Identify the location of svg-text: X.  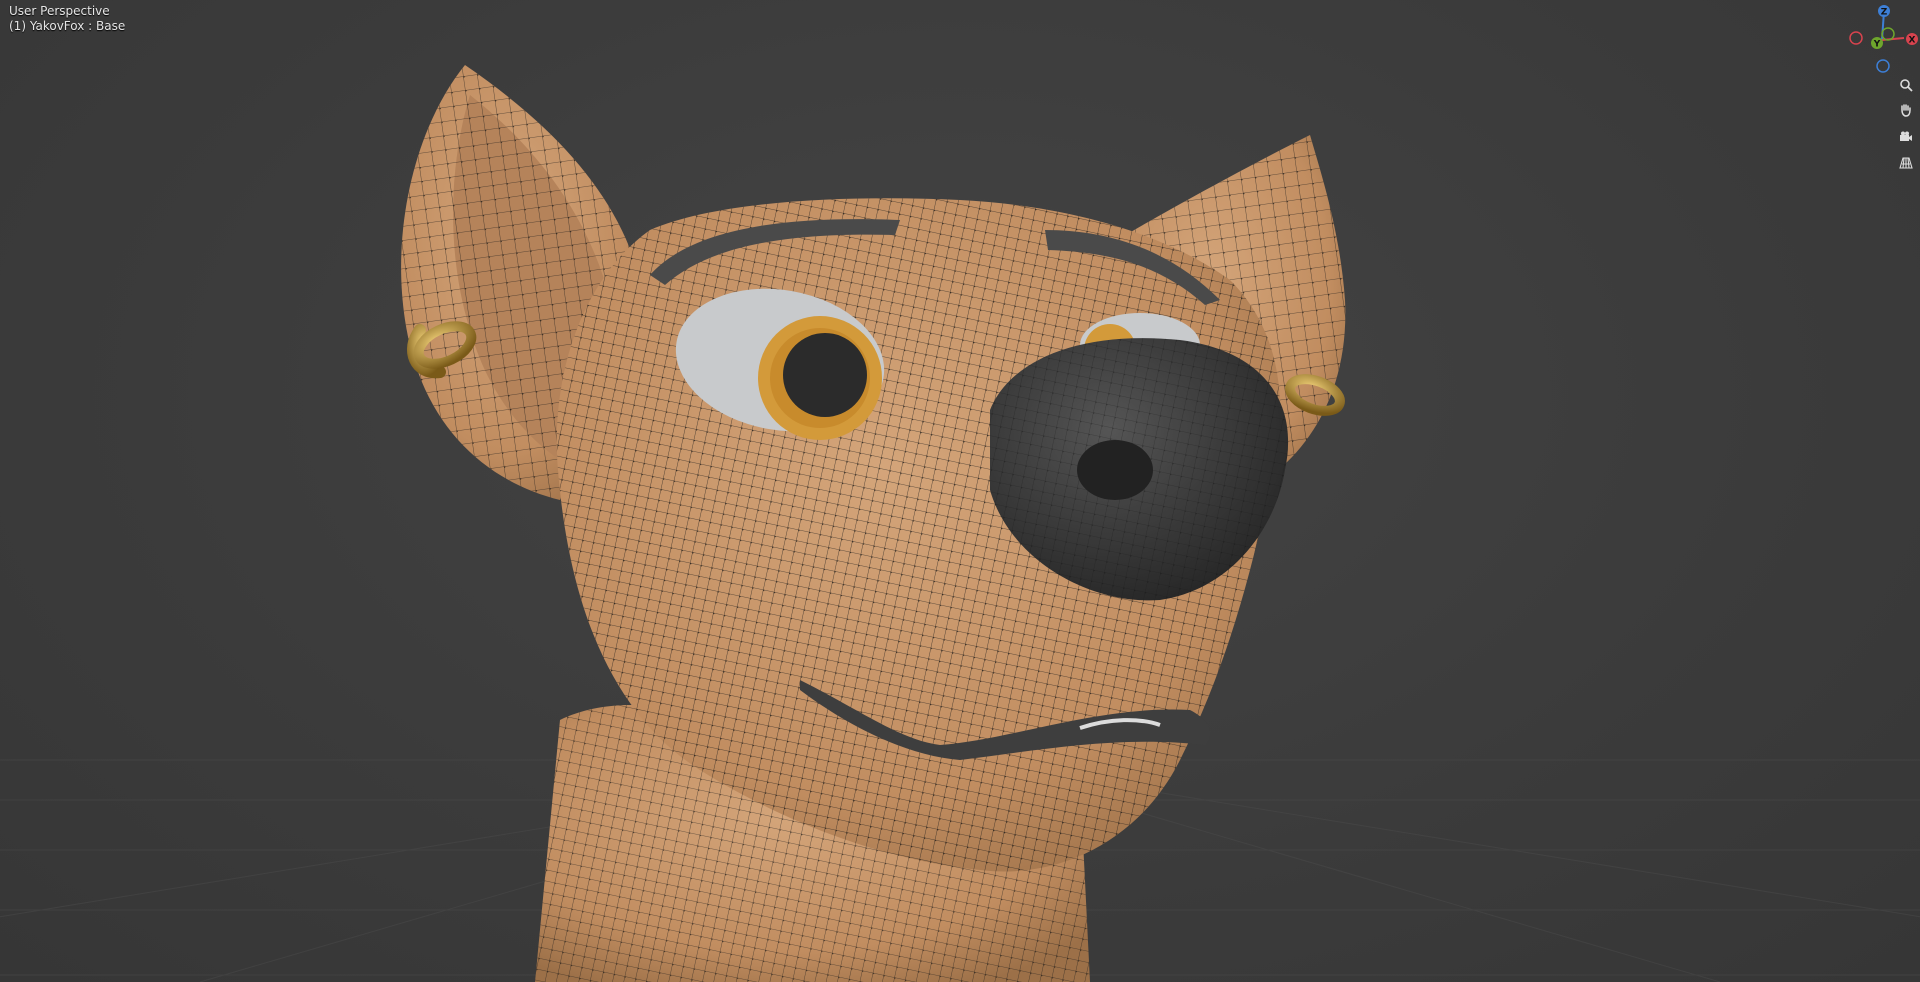
(1912, 41).